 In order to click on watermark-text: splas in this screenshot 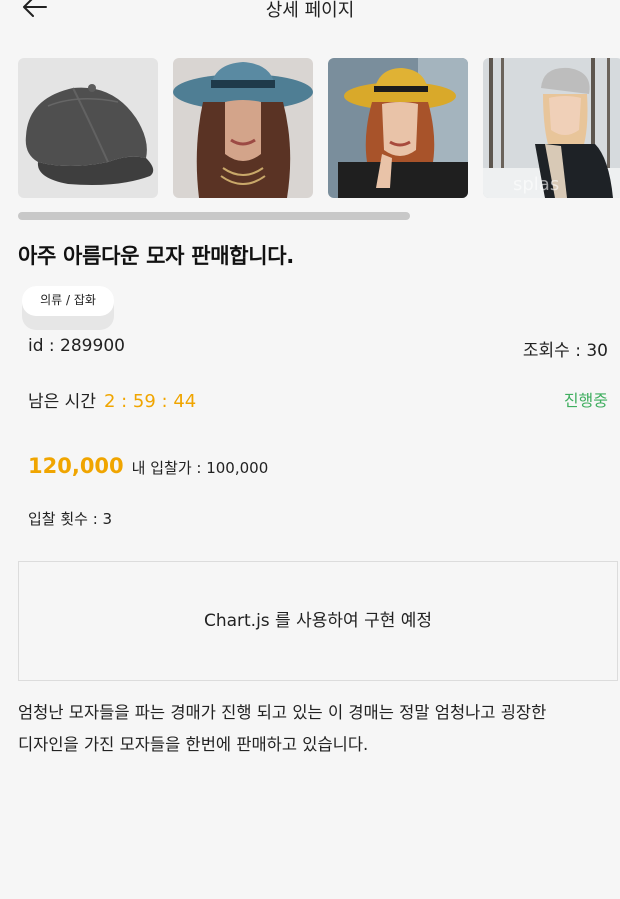, I will do `click(536, 184)`.